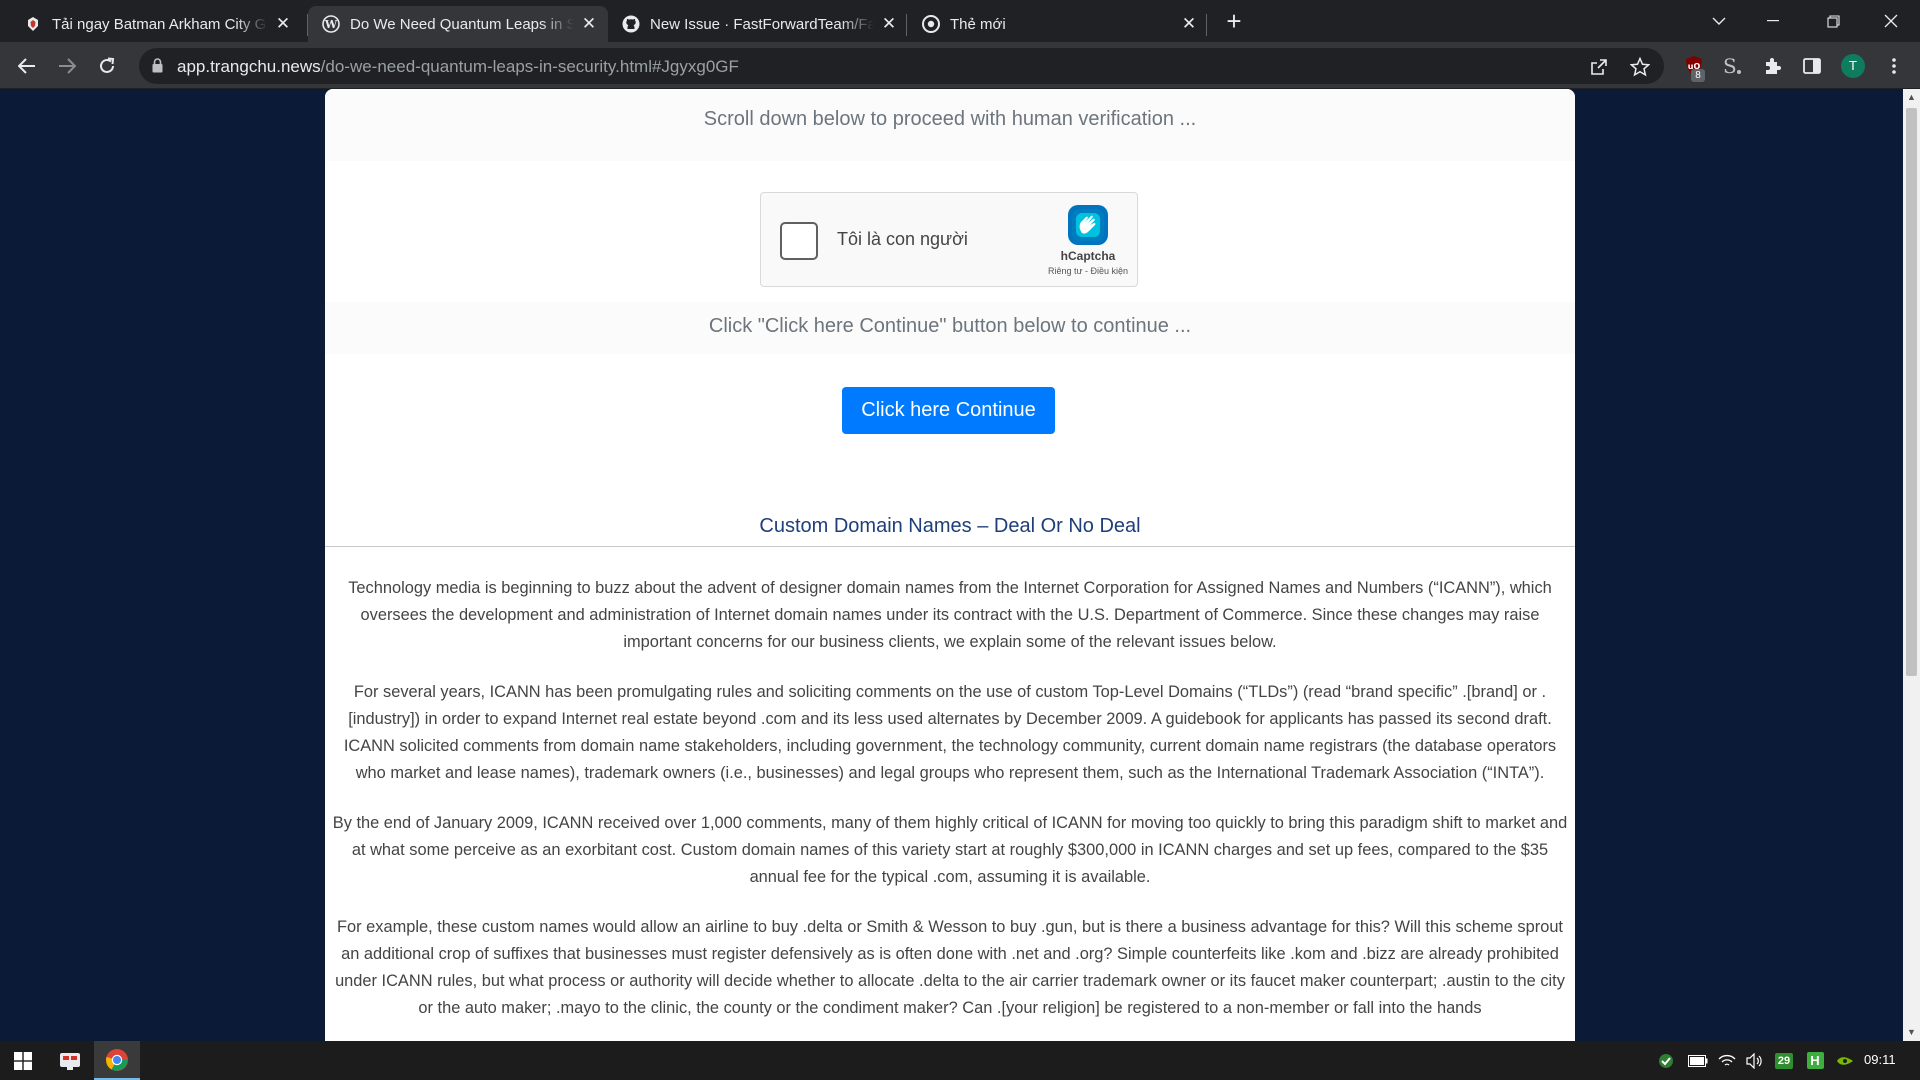 The image size is (1920, 1080). What do you see at coordinates (931, 24) in the screenshot?
I see `chrome-icon` at bounding box center [931, 24].